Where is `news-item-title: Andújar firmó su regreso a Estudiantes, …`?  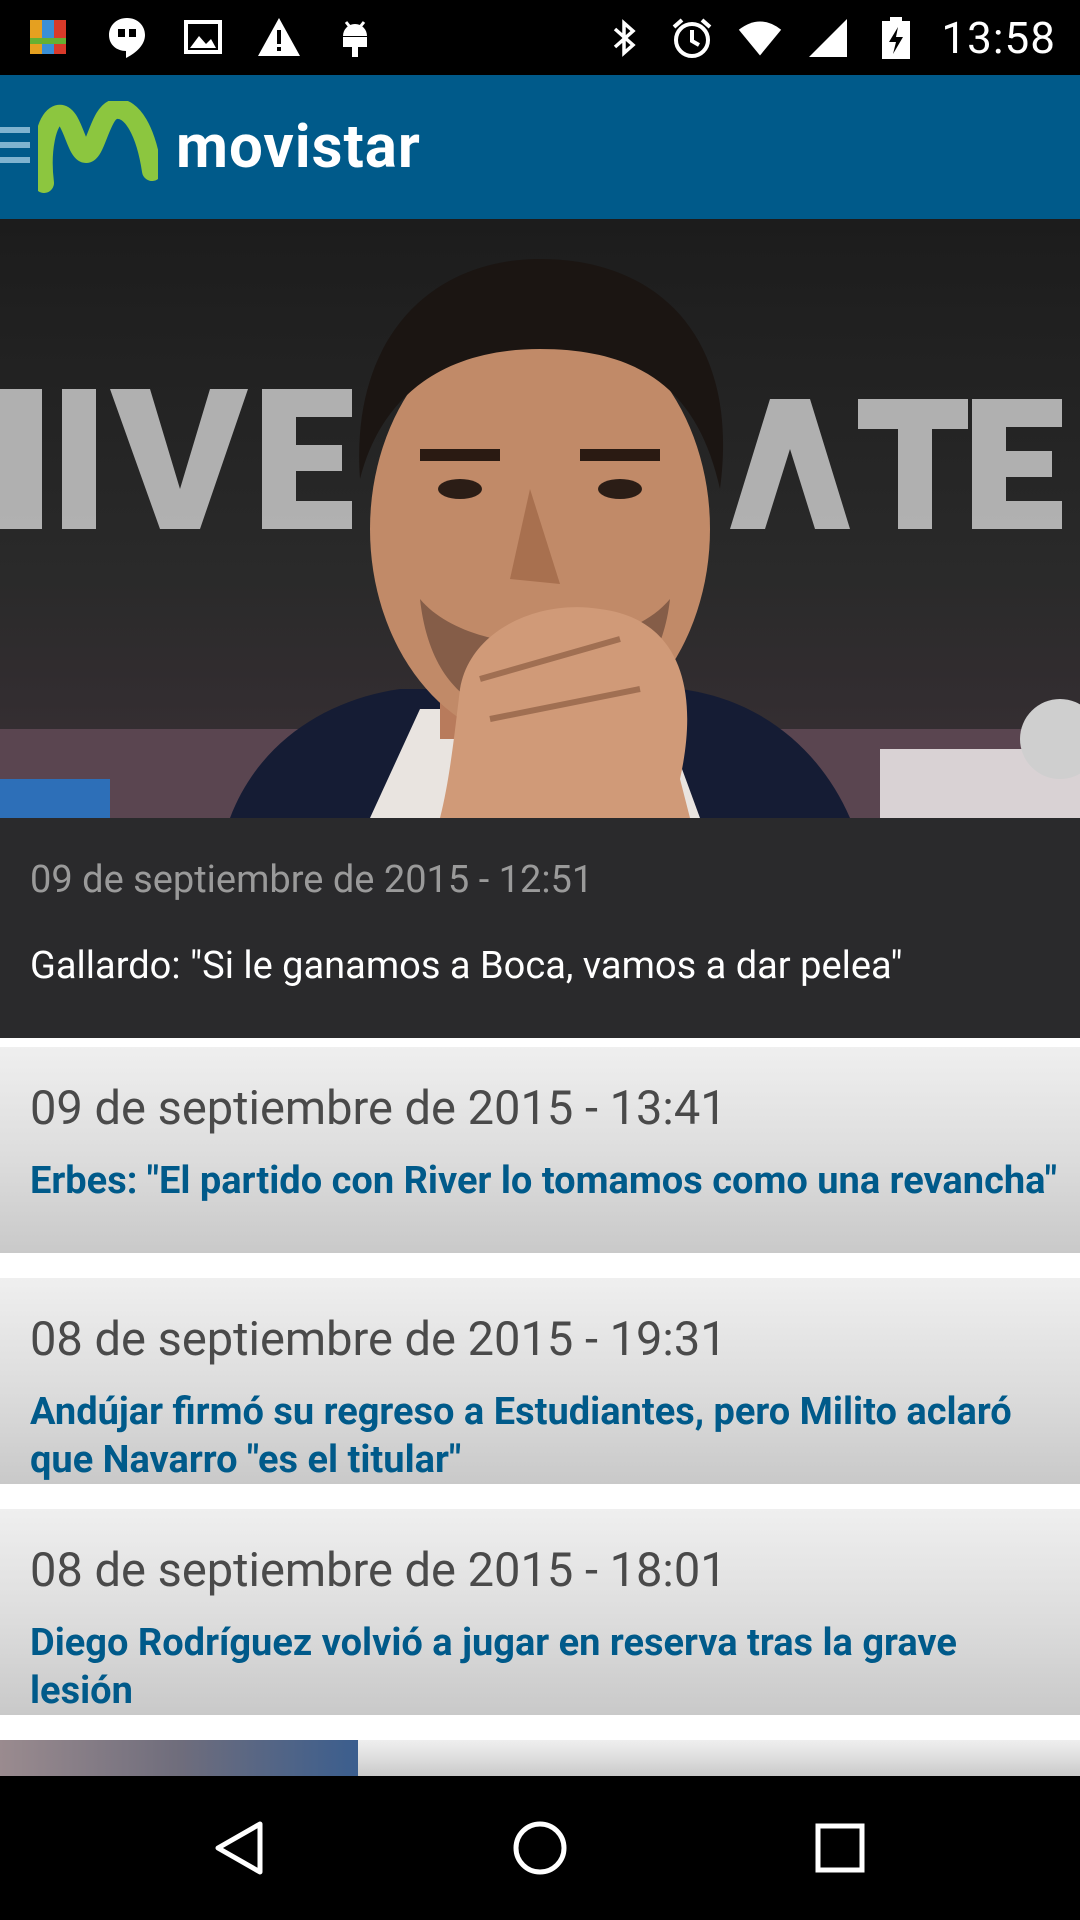 news-item-title: Andújar firmó su regreso a Estudiantes, … is located at coordinates (521, 1436).